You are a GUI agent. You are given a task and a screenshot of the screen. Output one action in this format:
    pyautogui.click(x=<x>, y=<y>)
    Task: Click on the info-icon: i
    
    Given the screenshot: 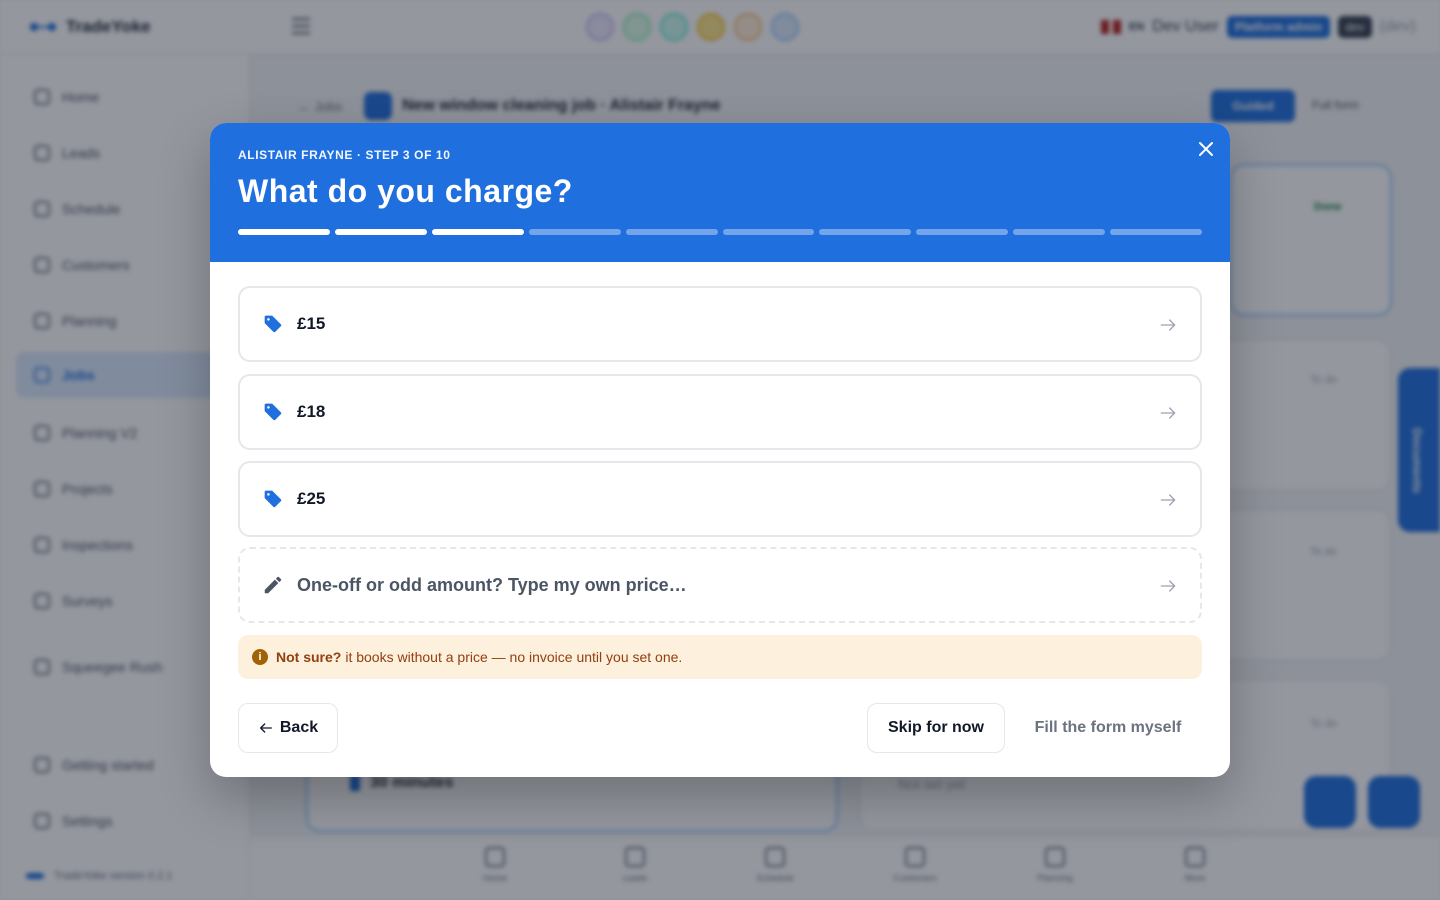 What is the action you would take?
    pyautogui.click(x=260, y=657)
    